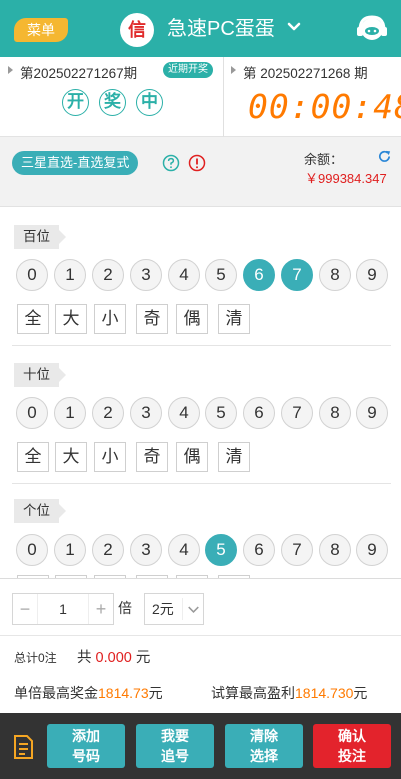 This screenshot has width=401, height=779. Describe the element at coordinates (171, 163) in the screenshot. I see `help-icon` at that location.